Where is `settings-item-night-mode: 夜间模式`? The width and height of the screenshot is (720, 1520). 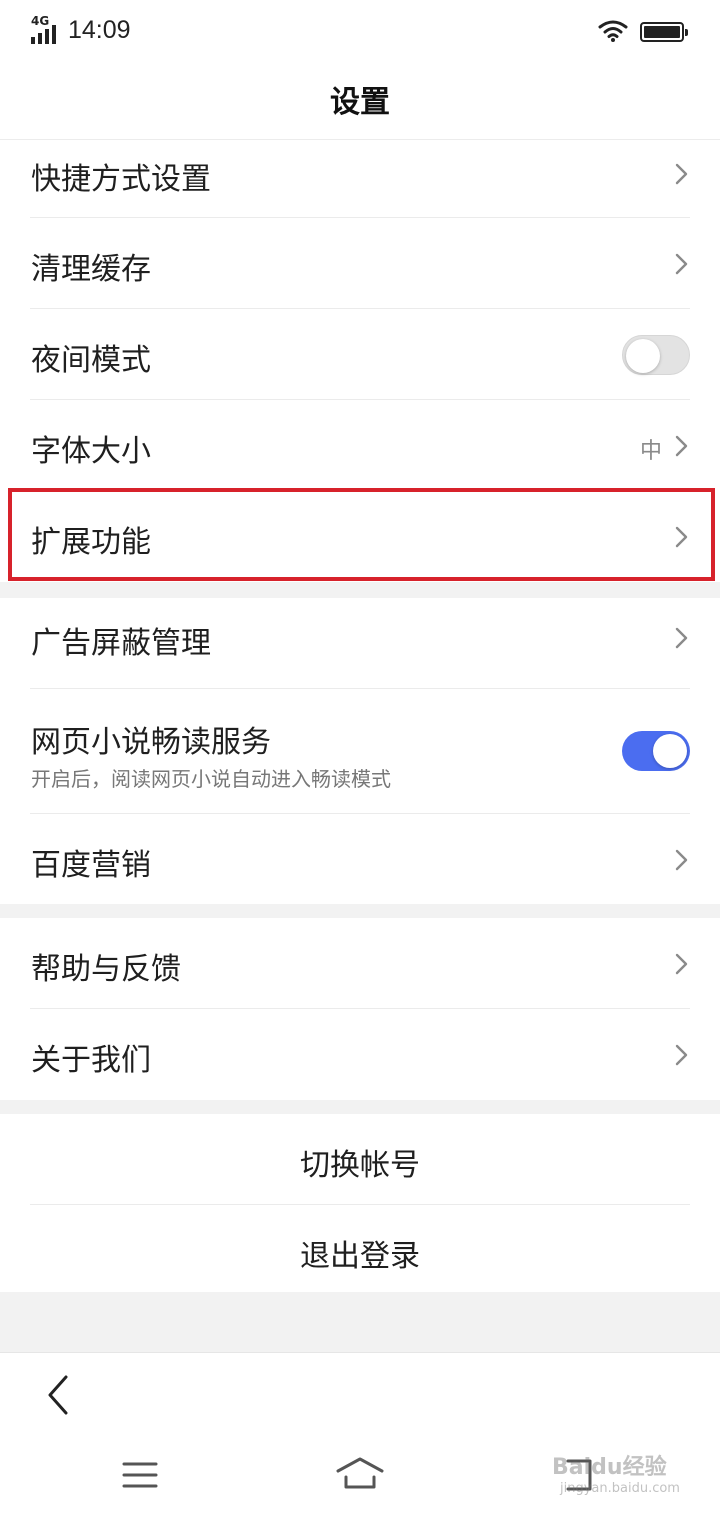
settings-item-night-mode: 夜间模式 is located at coordinates (360, 354).